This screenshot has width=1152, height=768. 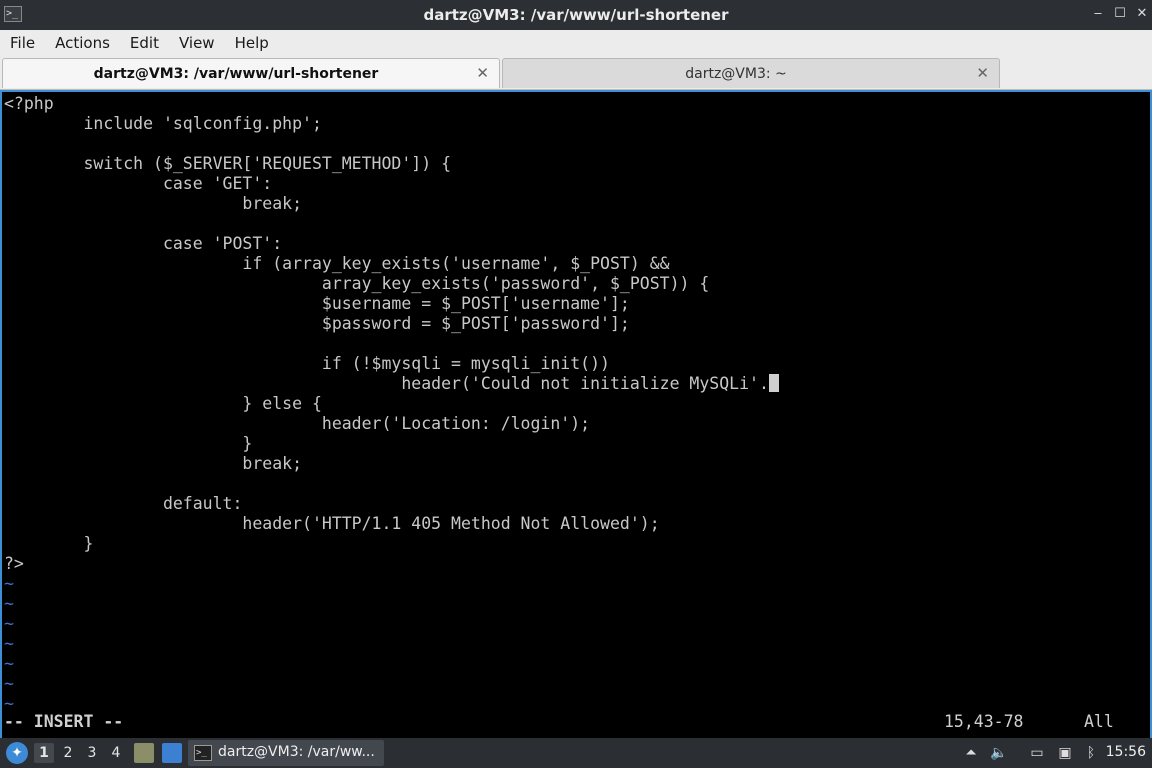 I want to click on workspace-3: 3, so click(x=92, y=753).